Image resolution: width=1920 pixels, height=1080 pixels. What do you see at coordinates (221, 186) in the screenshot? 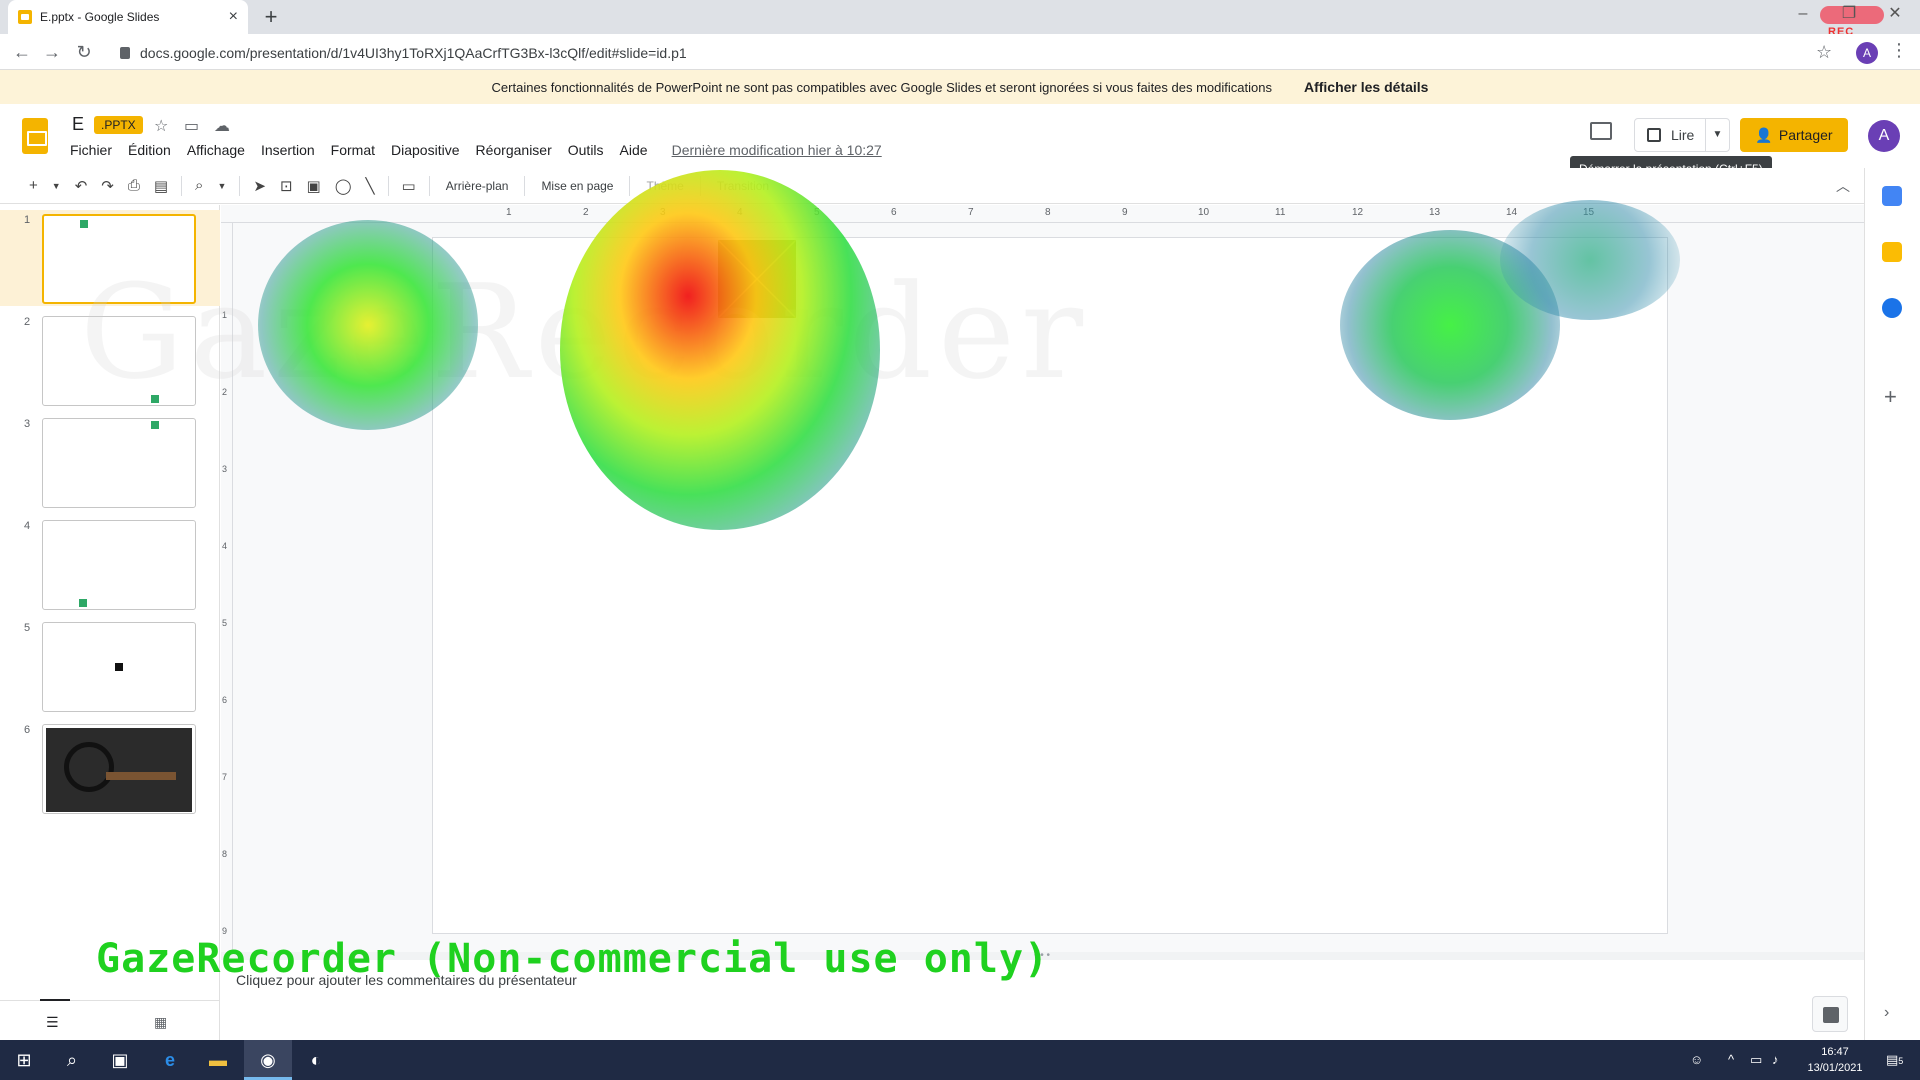
I see `zoom-dropdown-icon: ▼` at bounding box center [221, 186].